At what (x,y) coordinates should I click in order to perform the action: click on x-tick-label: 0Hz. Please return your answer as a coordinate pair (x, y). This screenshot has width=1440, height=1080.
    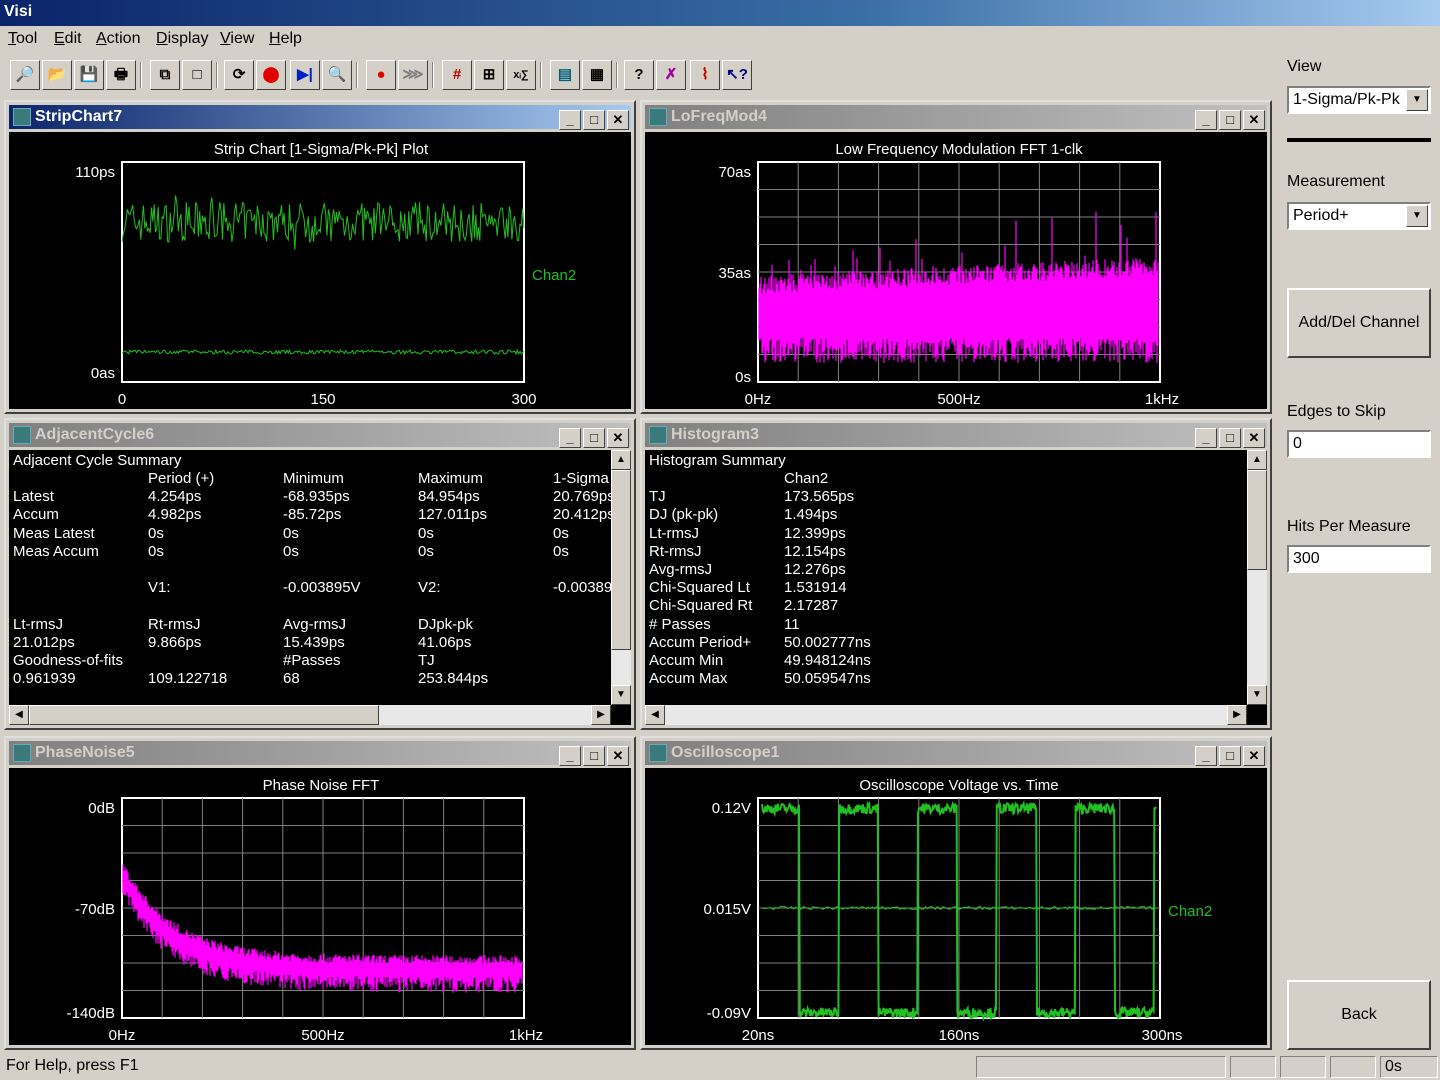
    Looking at the image, I should click on (758, 399).